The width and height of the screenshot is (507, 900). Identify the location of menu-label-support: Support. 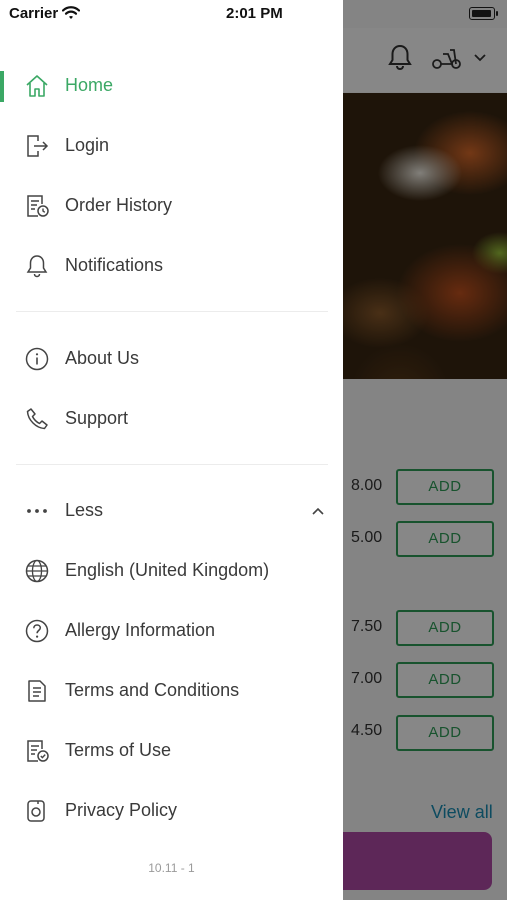
(97, 418).